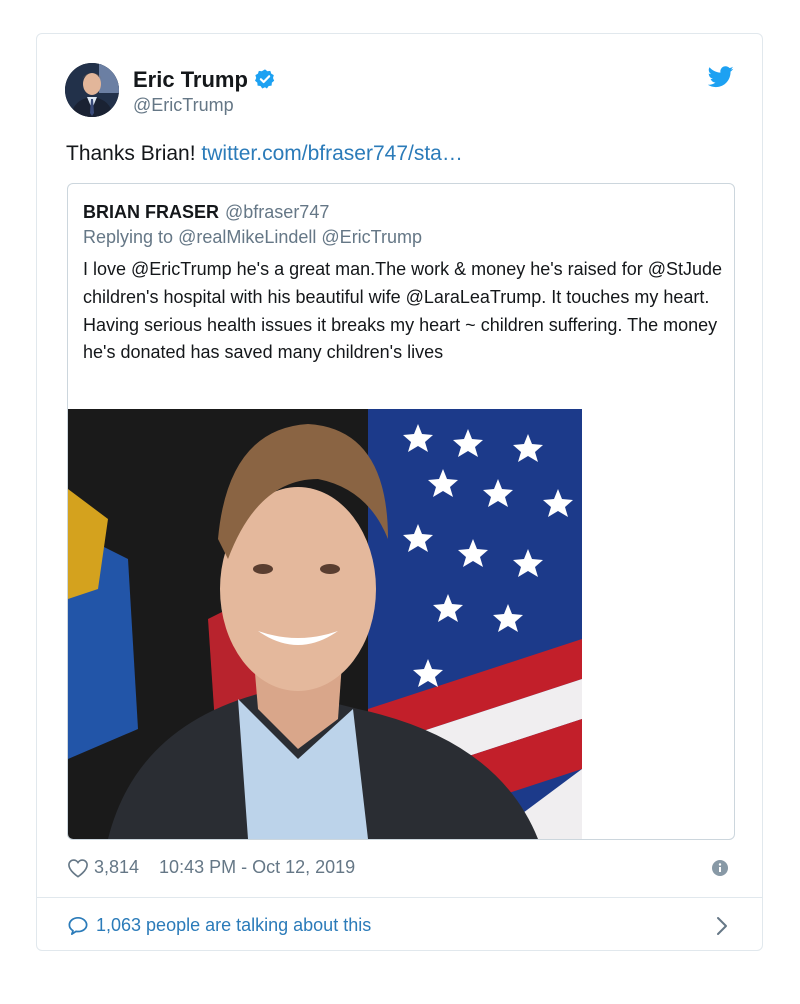 The image size is (800, 1004). What do you see at coordinates (117, 867) in the screenshot?
I see `like-count: 3,814` at bounding box center [117, 867].